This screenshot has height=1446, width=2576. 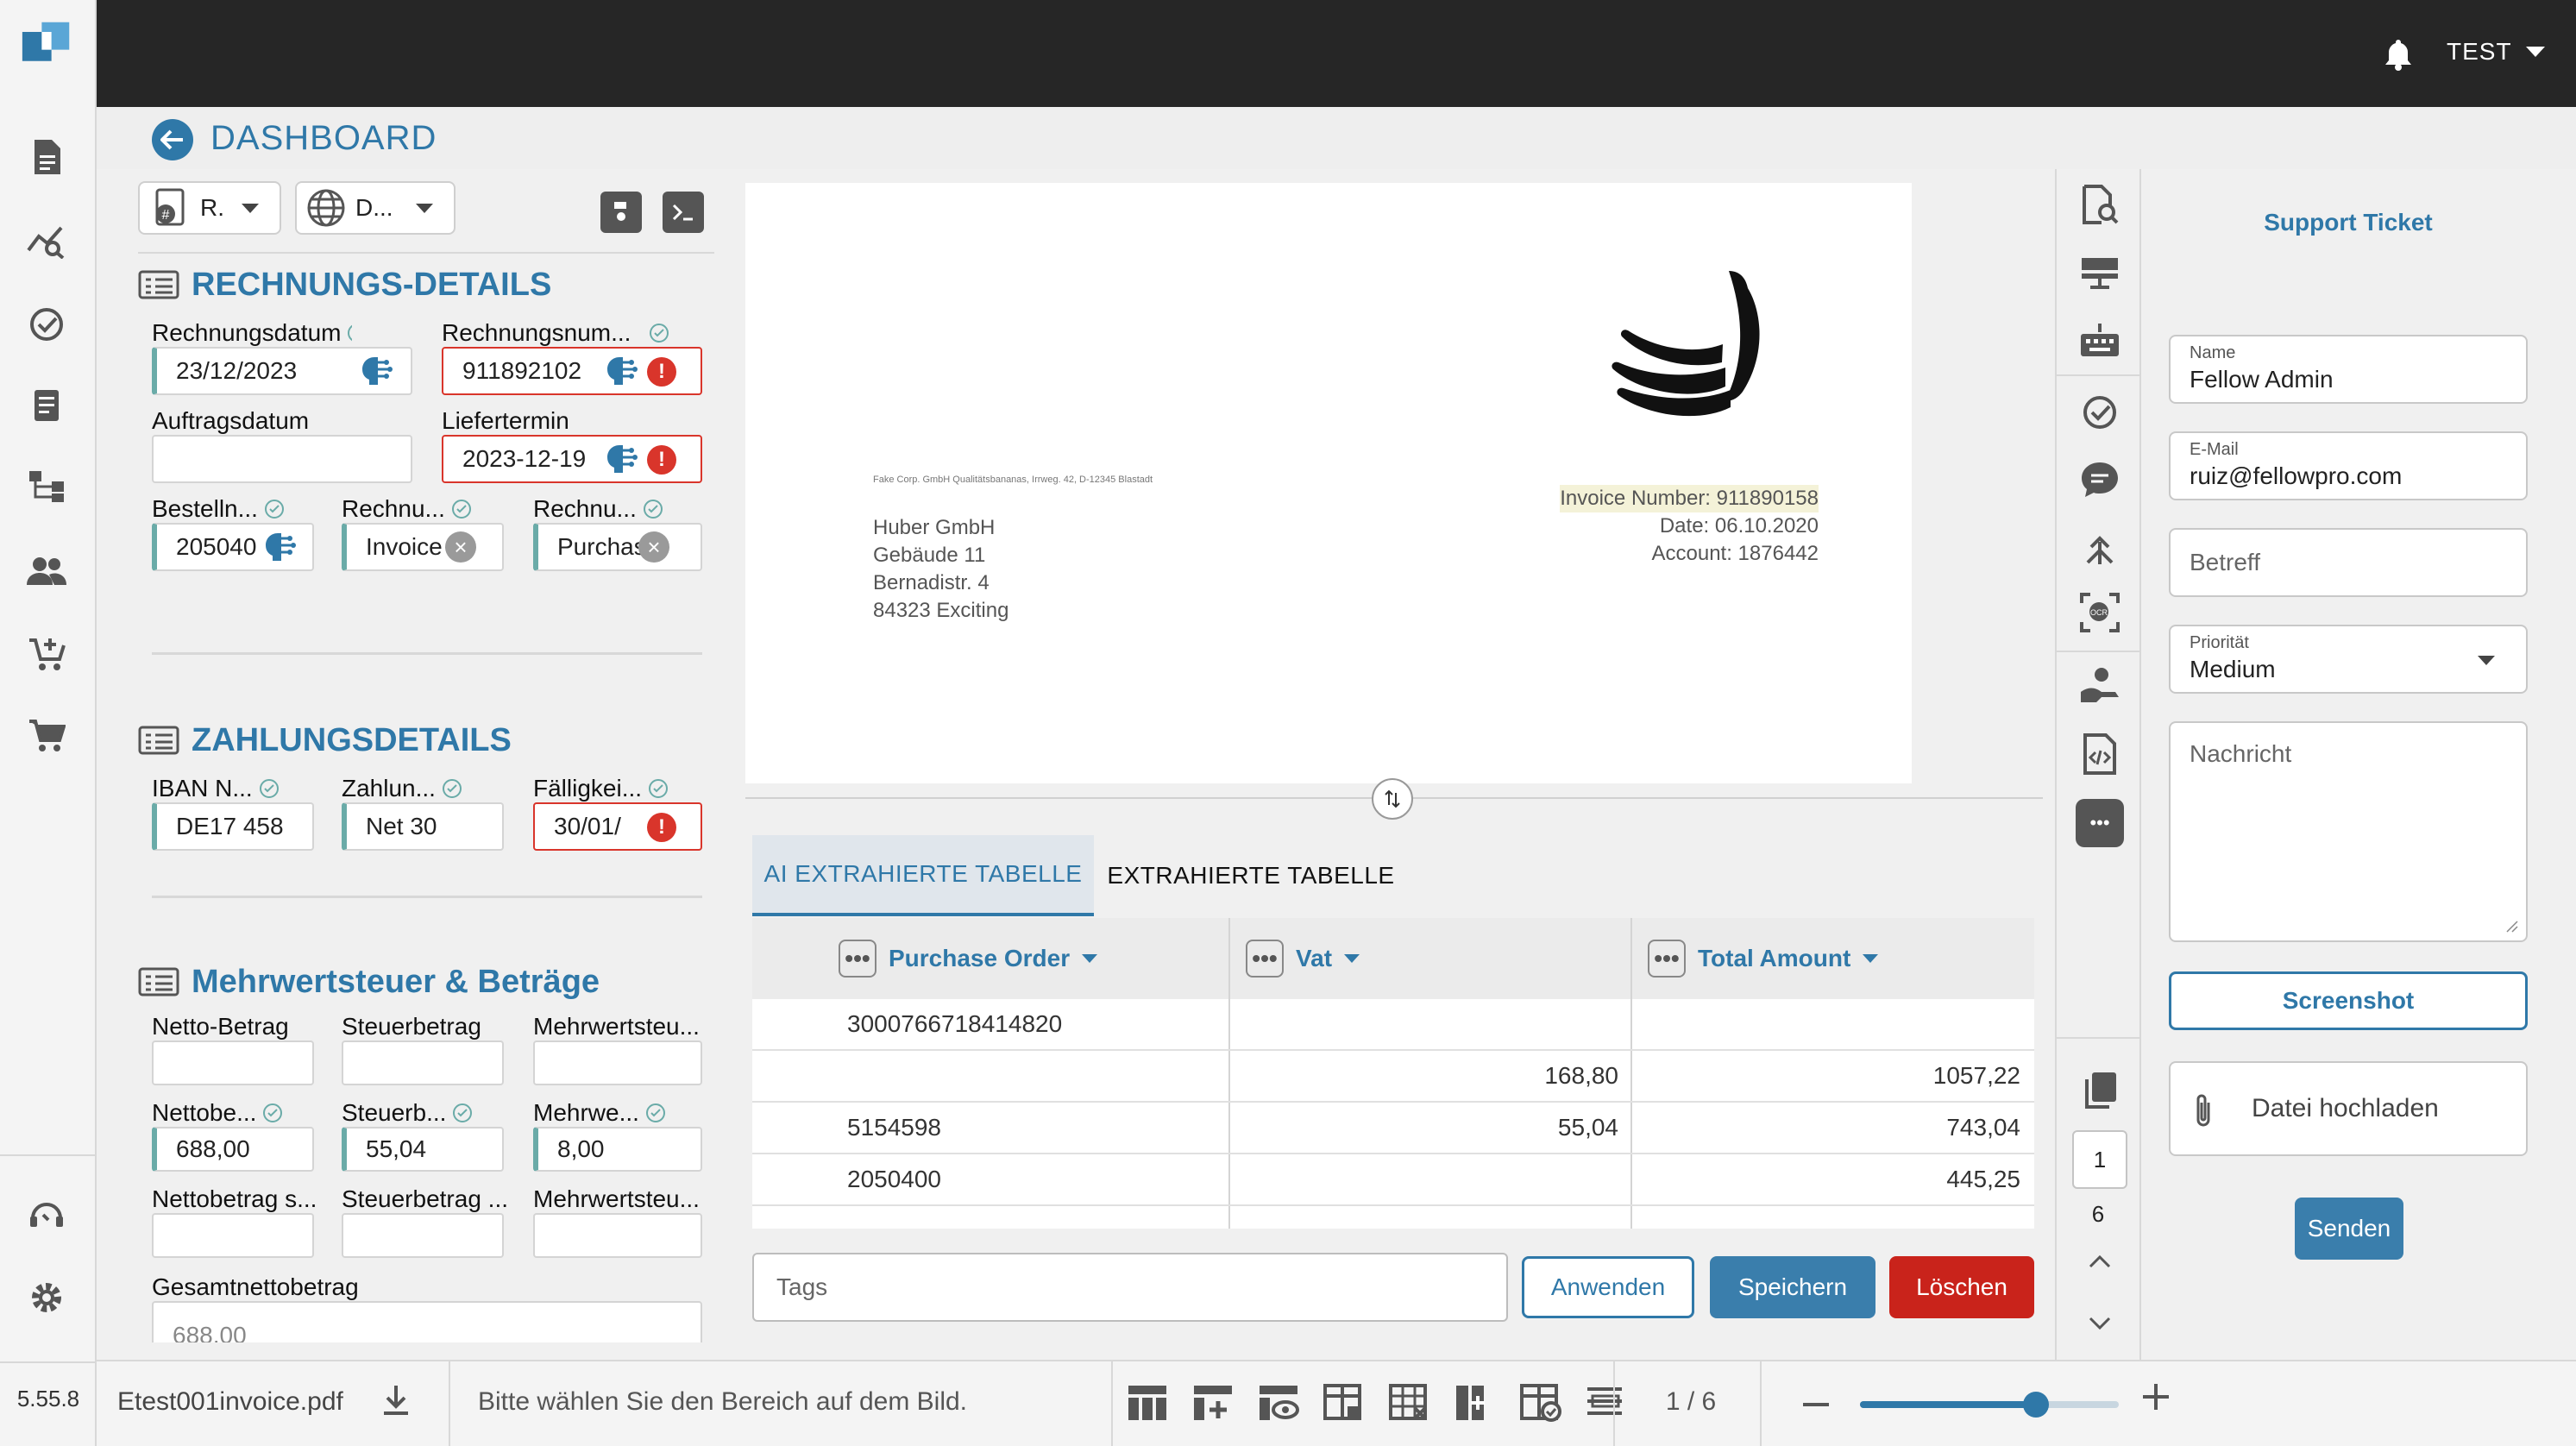 I want to click on zoom-slider, so click(x=1989, y=1405).